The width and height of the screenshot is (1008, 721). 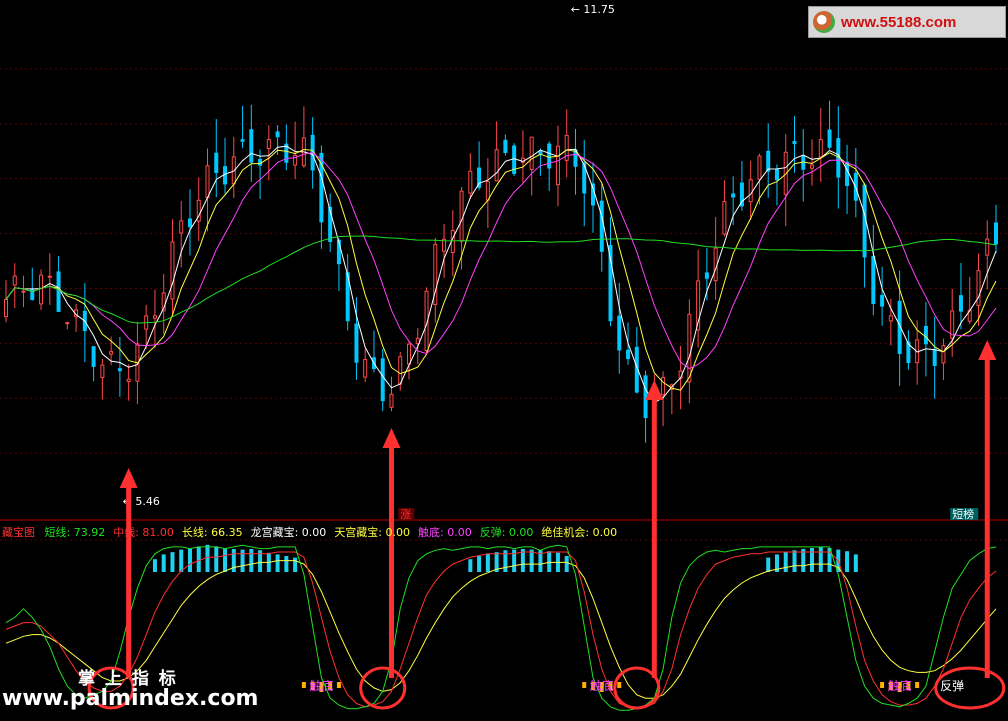 I want to click on indicator-readout: 绝佳机会: 0.00, so click(x=579, y=532).